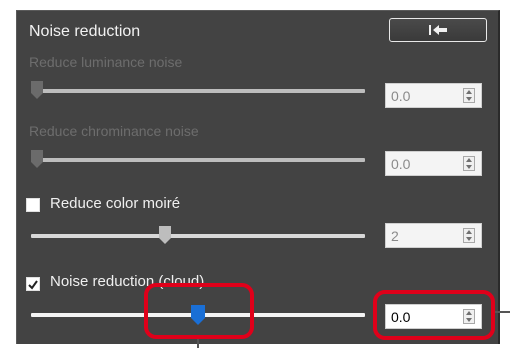  Describe the element at coordinates (395, 236) in the screenshot. I see `moire-value: 2` at that location.